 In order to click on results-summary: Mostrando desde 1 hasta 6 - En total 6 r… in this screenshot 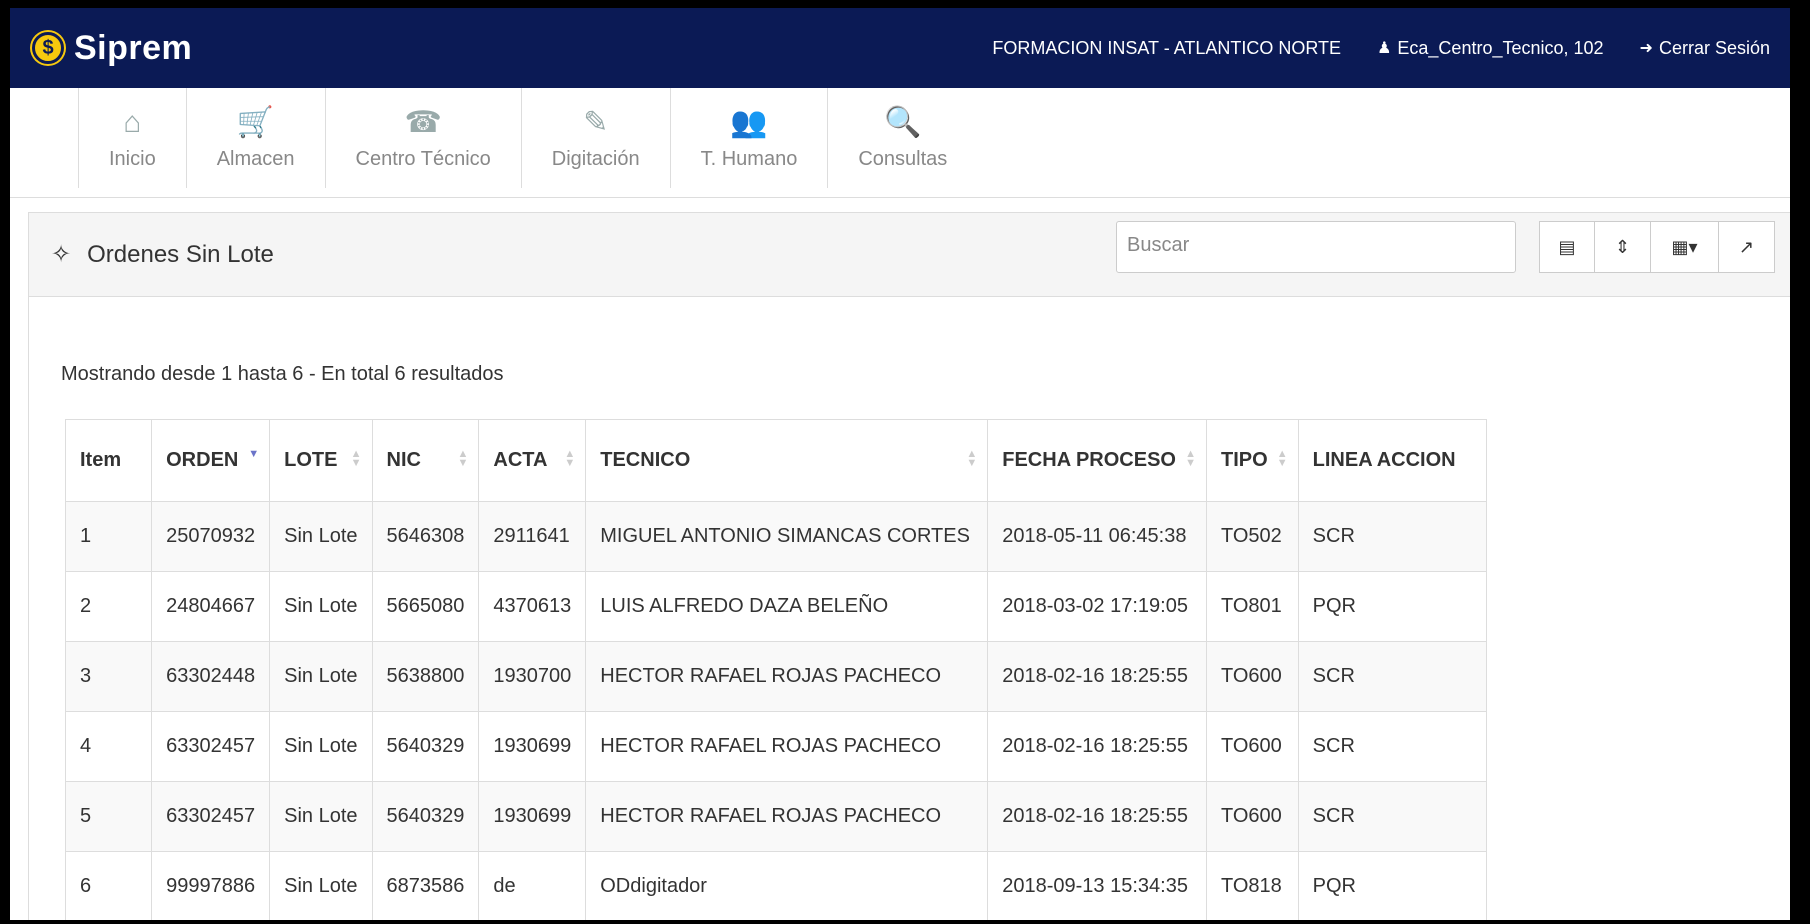, I will do `click(282, 374)`.